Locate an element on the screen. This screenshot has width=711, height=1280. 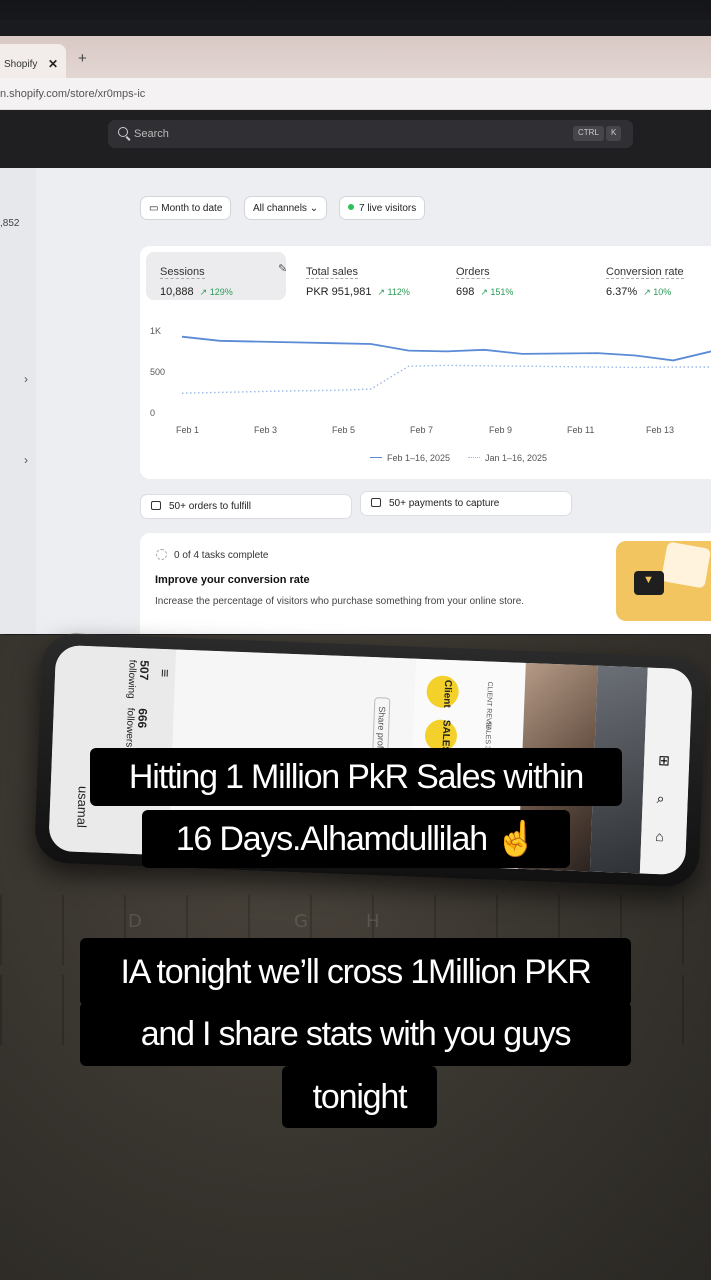
x-tick-label: Feb 11 is located at coordinates (581, 430).